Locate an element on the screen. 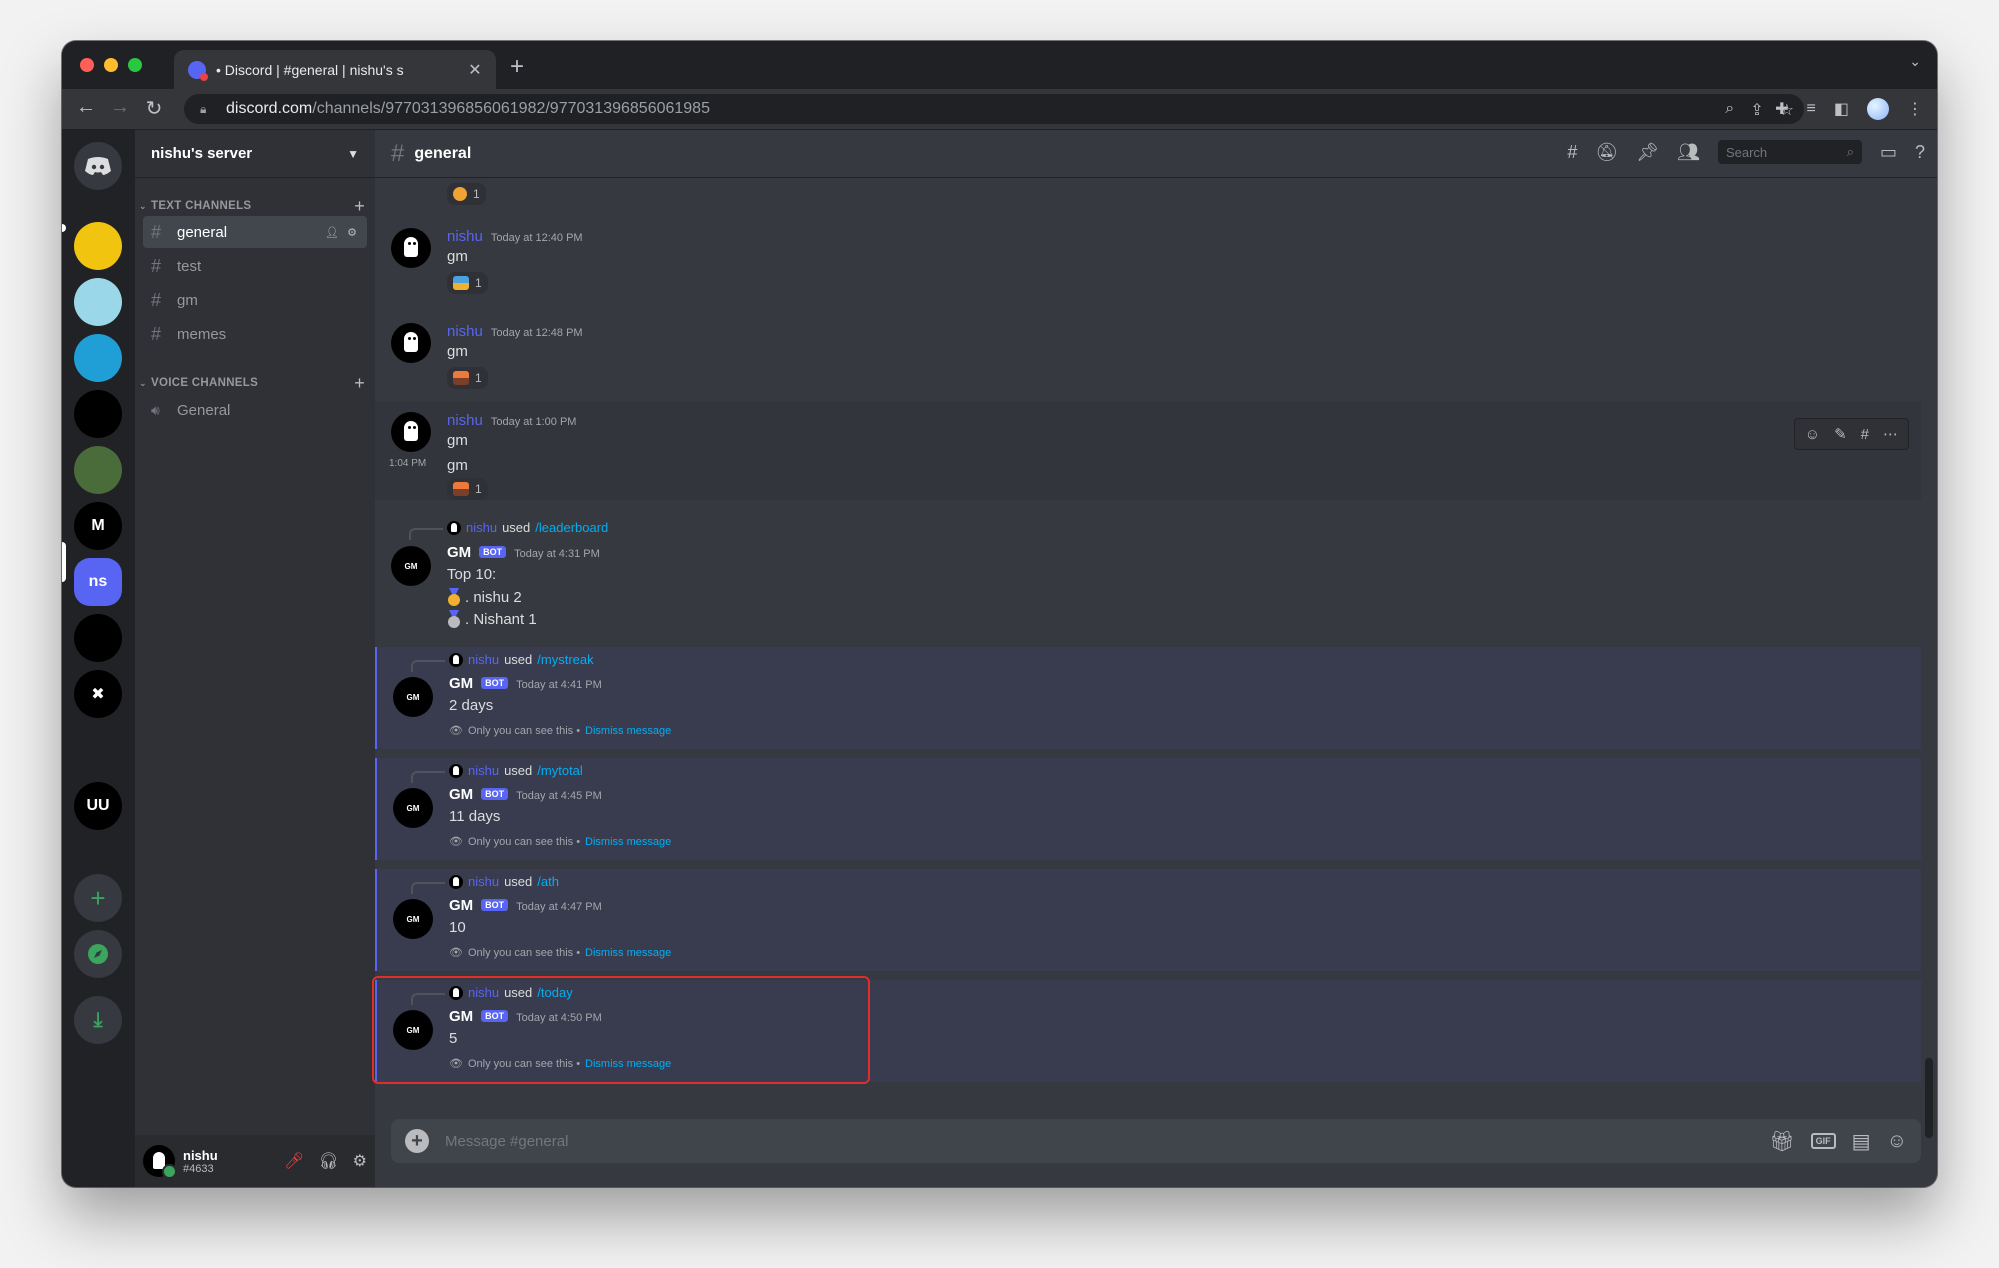  back-button: ← is located at coordinates (86, 107).